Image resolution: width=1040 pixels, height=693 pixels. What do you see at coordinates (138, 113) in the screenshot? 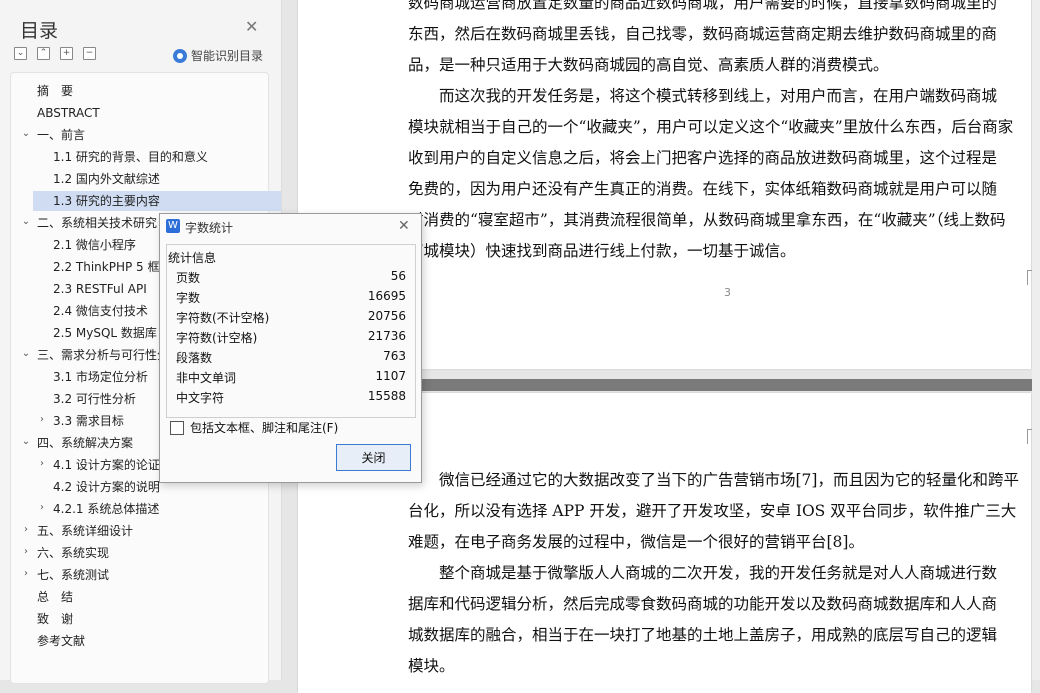
I see `toc-item: ABSTRACT` at bounding box center [138, 113].